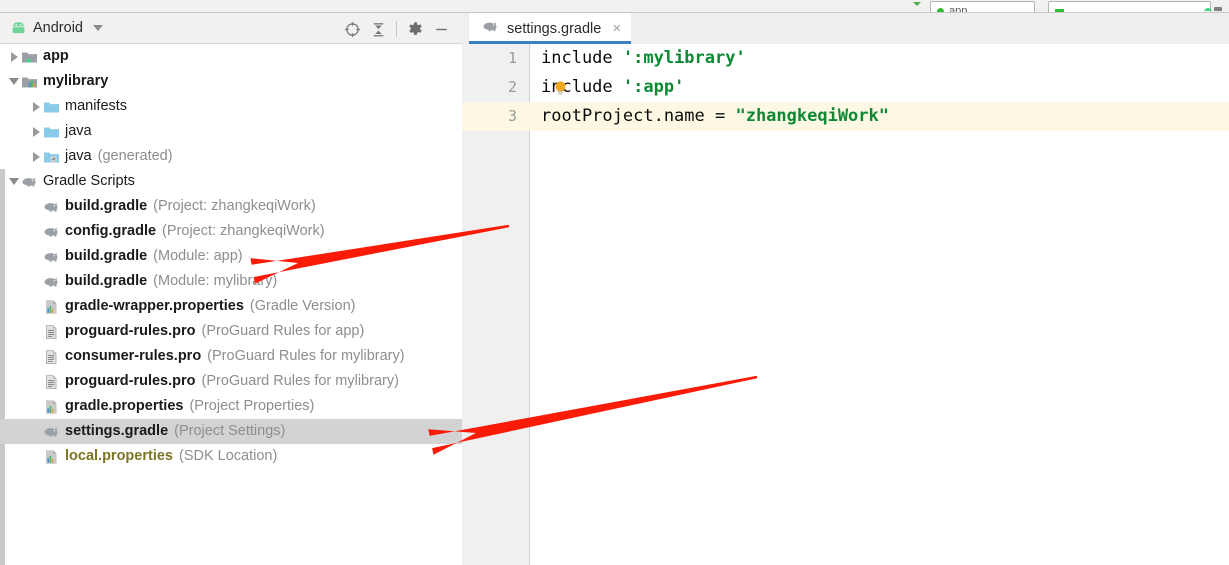 This screenshot has height=565, width=1229. I want to click on tree-row: build.gradle (Module: app), so click(231, 256).